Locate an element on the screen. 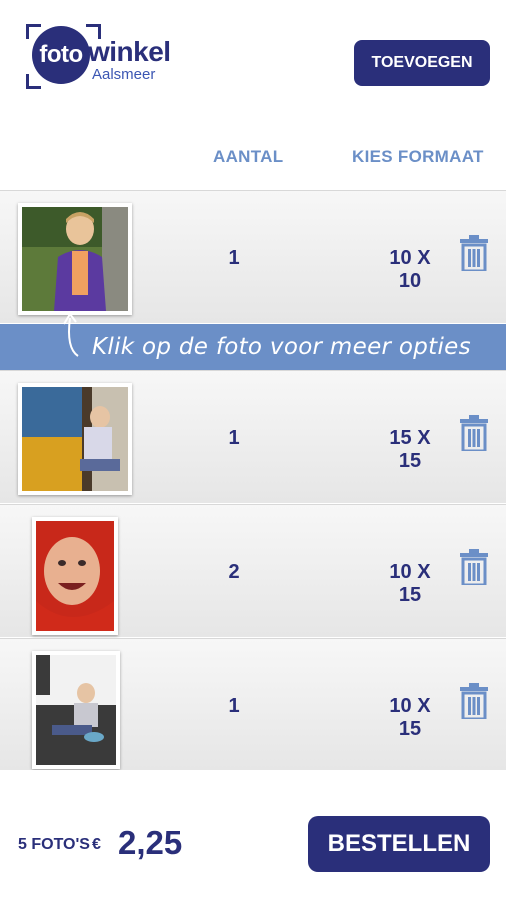  hint-banner: Klik op de foto voor meer opties is located at coordinates (253, 341).